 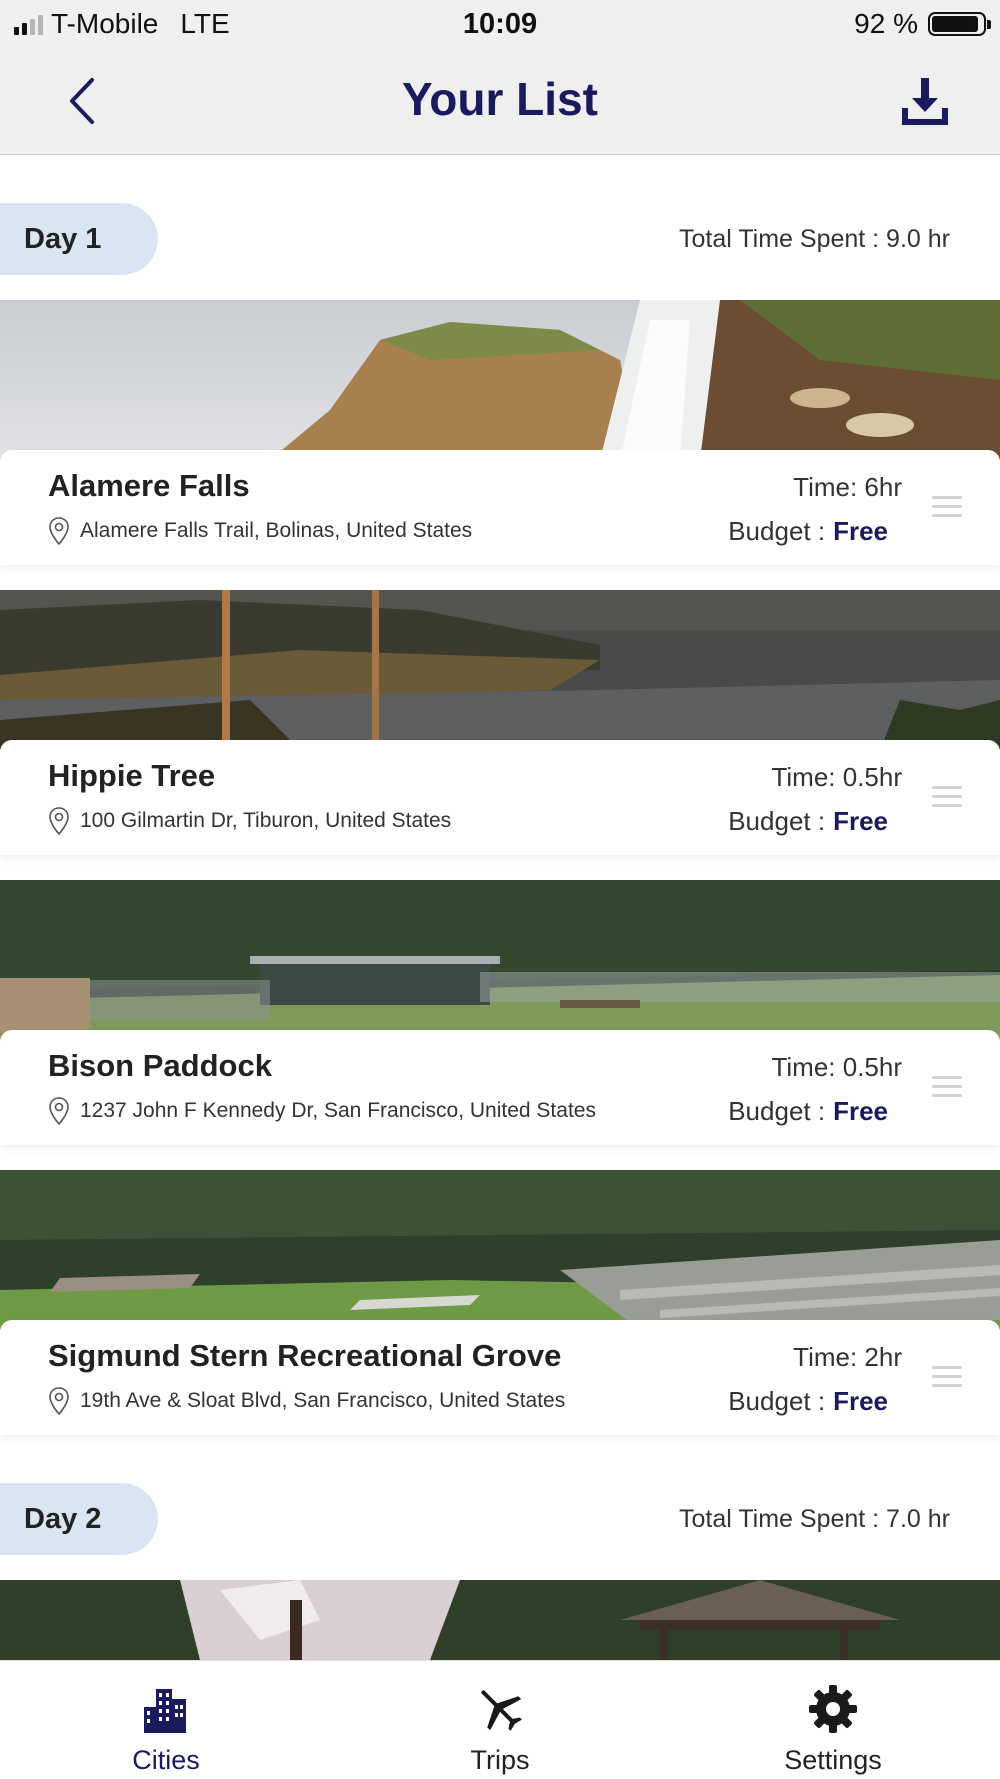 I want to click on day-label: Day 2, so click(x=79, y=1519).